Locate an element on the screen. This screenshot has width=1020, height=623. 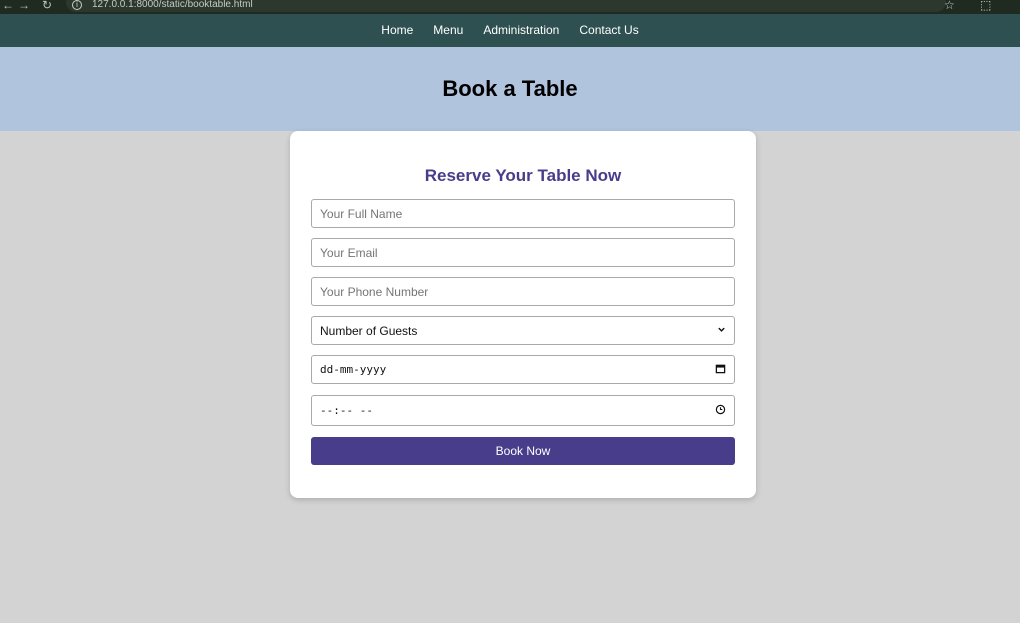
phone-placeholder: Your Phone Number is located at coordinates (374, 291).